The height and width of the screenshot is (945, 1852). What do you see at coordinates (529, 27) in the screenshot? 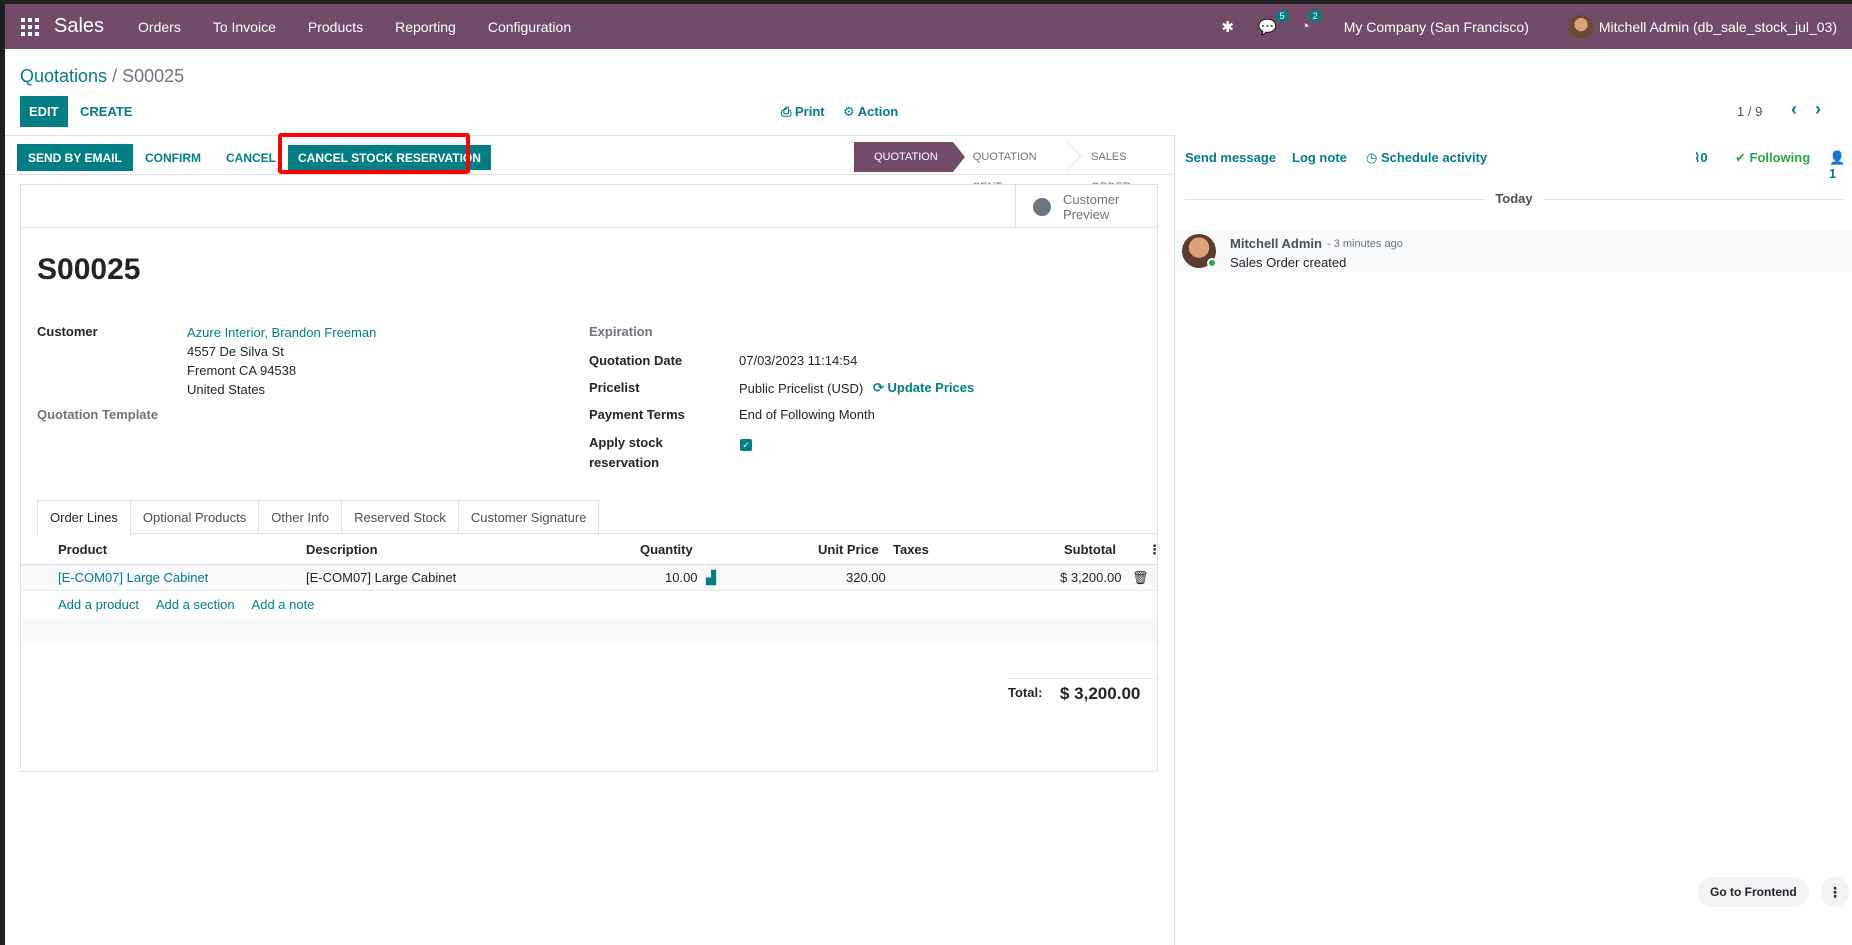
I see `menu-configuration: Configuration` at bounding box center [529, 27].